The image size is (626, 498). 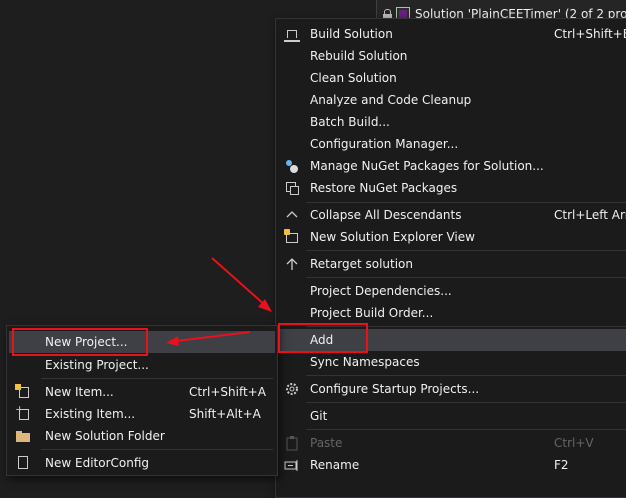 What do you see at coordinates (213, 336) in the screenshot?
I see `annotation-arrow-to-new-project` at bounding box center [213, 336].